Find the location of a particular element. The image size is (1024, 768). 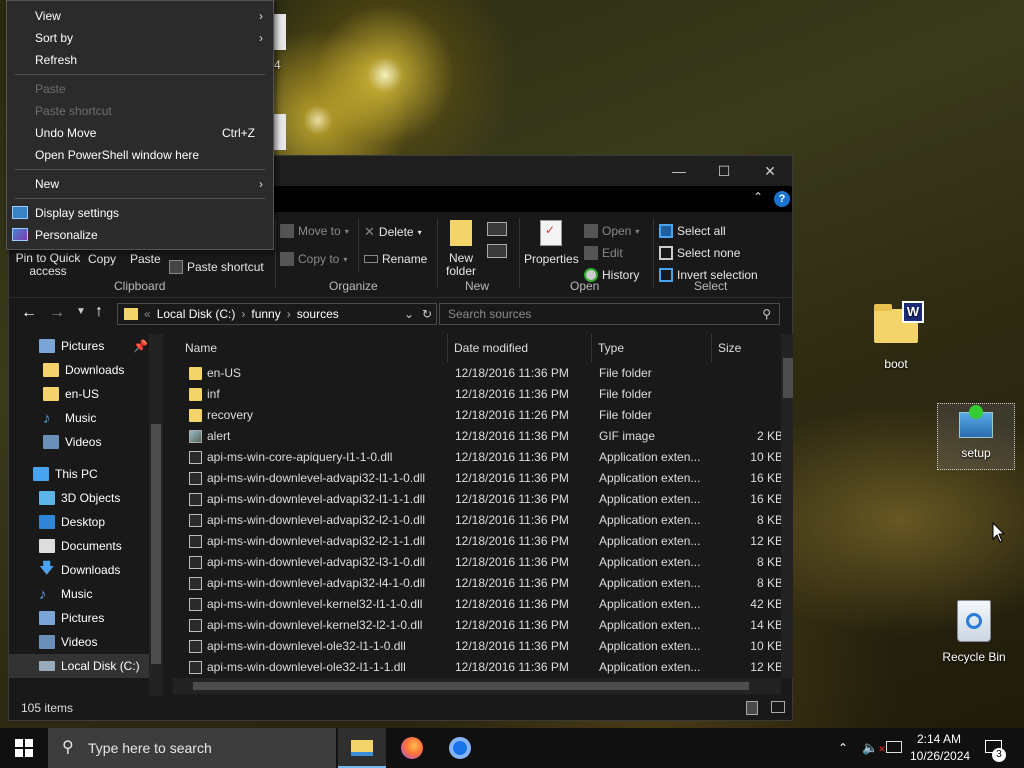

menu-item-view: View › is located at coordinates (140, 16).